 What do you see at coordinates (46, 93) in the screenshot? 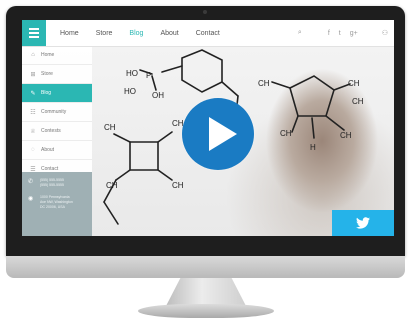
I see `sidebar-item-label: Blog` at bounding box center [46, 93].